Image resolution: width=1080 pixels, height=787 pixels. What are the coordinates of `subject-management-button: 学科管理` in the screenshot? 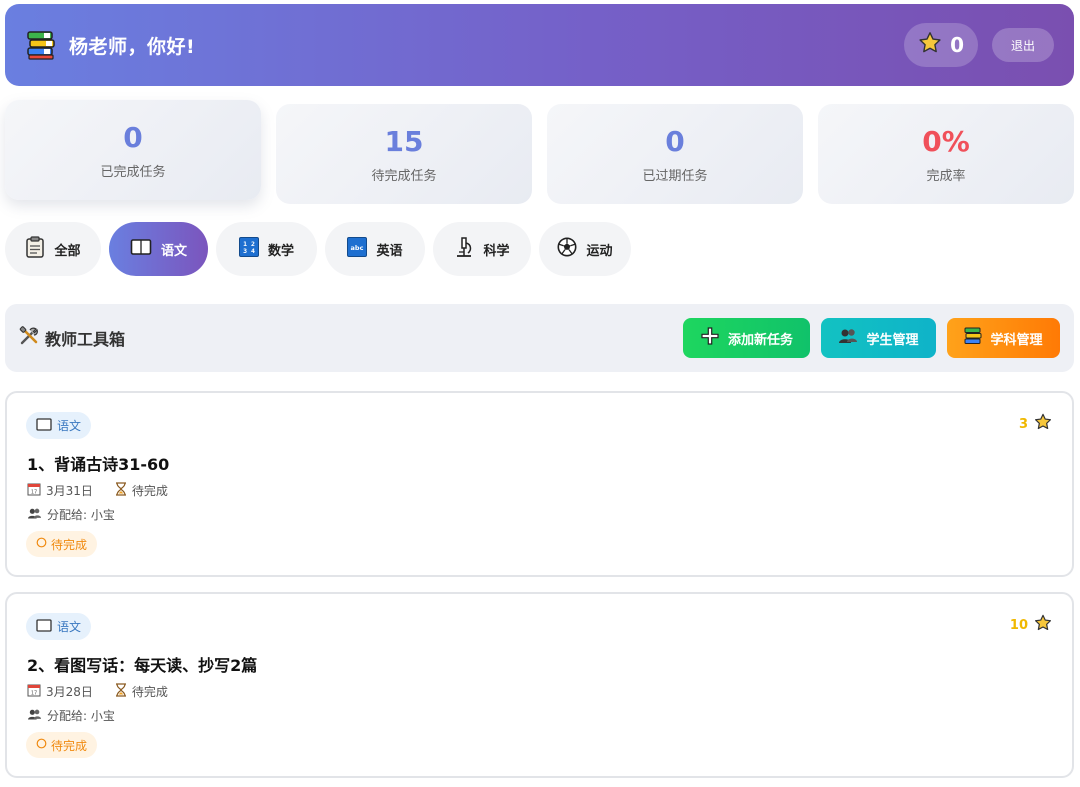 It's located at (1003, 338).